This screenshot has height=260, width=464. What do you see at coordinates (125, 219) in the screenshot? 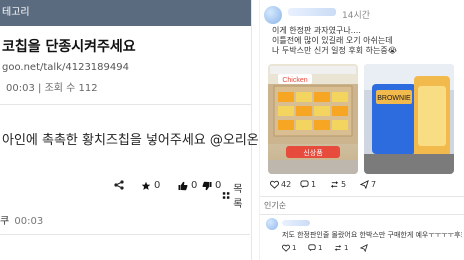
I see `comment: 쿠 00:03` at bounding box center [125, 219].